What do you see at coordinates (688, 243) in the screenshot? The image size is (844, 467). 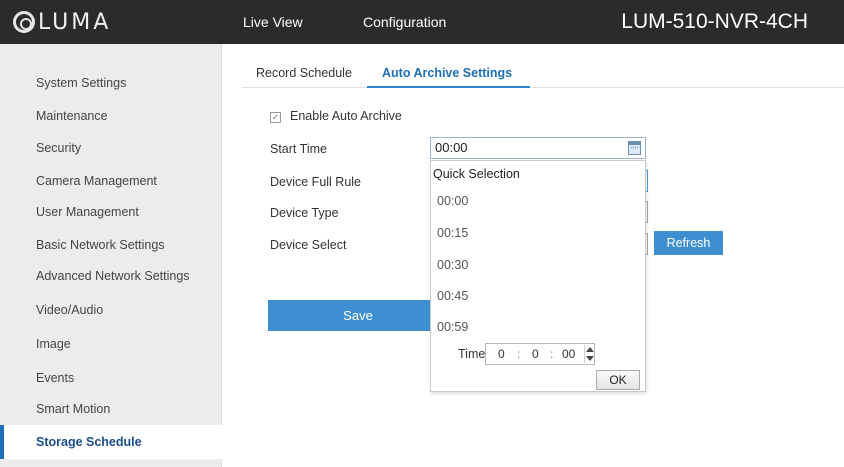 I see `refresh-button: Refresh` at bounding box center [688, 243].